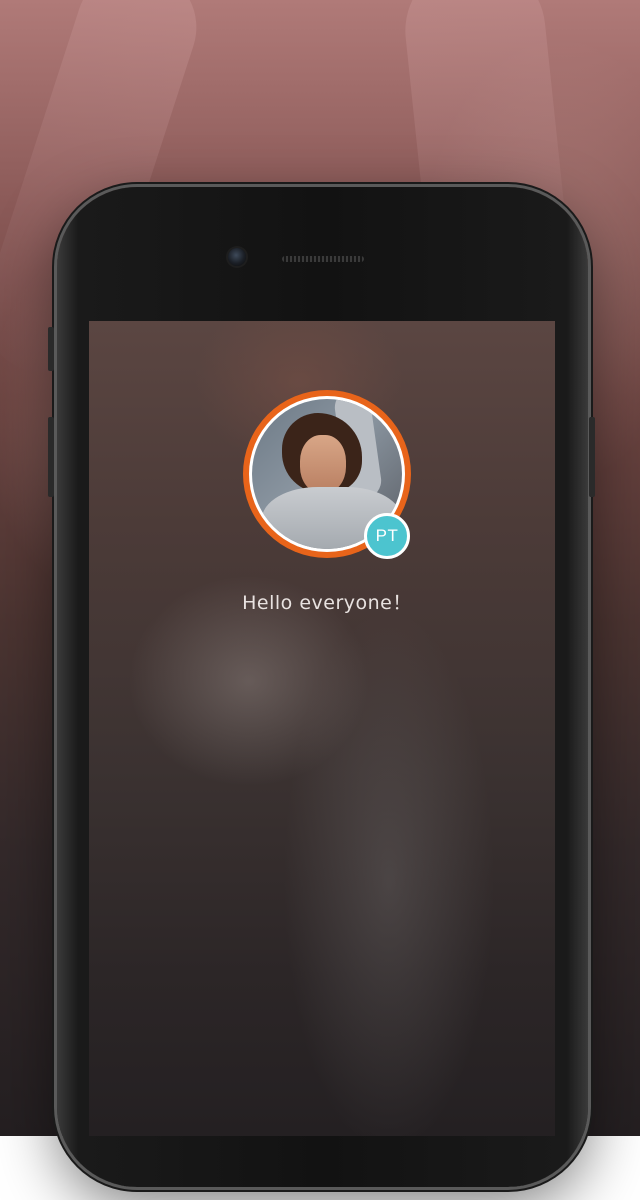  Describe the element at coordinates (323, 259) in the screenshot. I see `speaker-grille` at that location.